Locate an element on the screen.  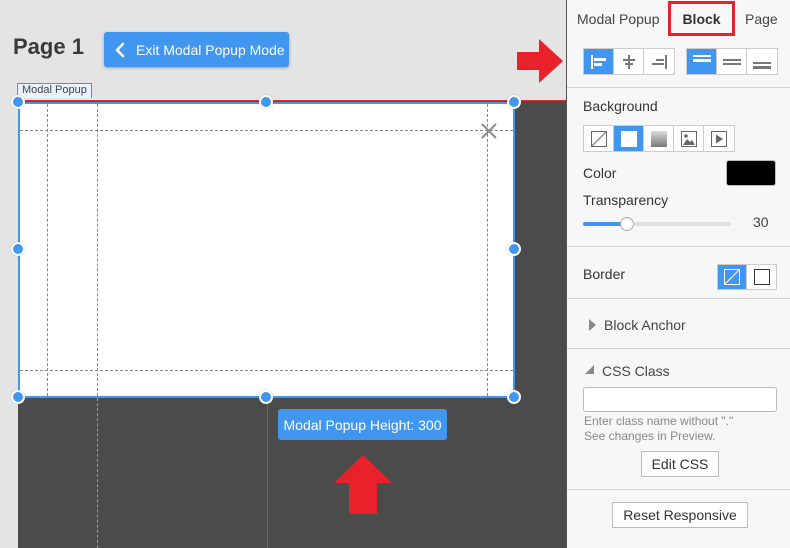
css-class-input is located at coordinates (680, 399).